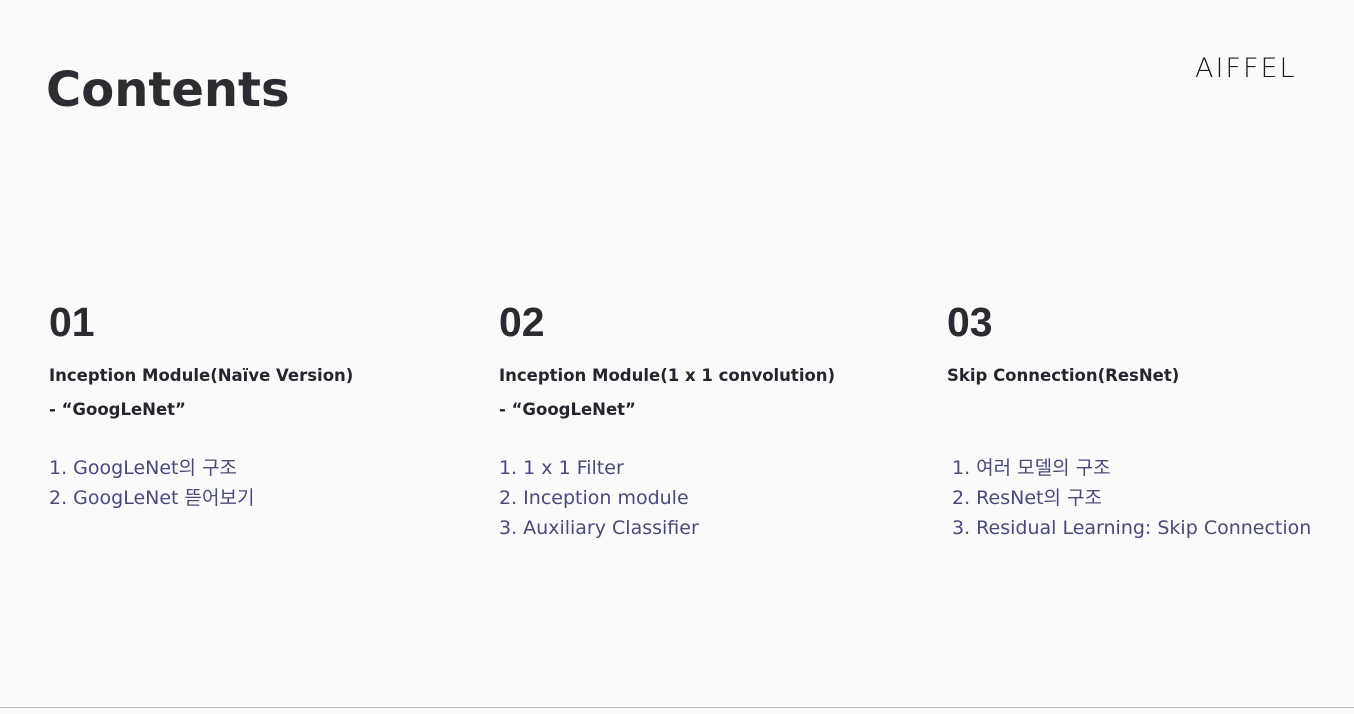  Describe the element at coordinates (522, 322) in the screenshot. I see `section-number: 02` at that location.